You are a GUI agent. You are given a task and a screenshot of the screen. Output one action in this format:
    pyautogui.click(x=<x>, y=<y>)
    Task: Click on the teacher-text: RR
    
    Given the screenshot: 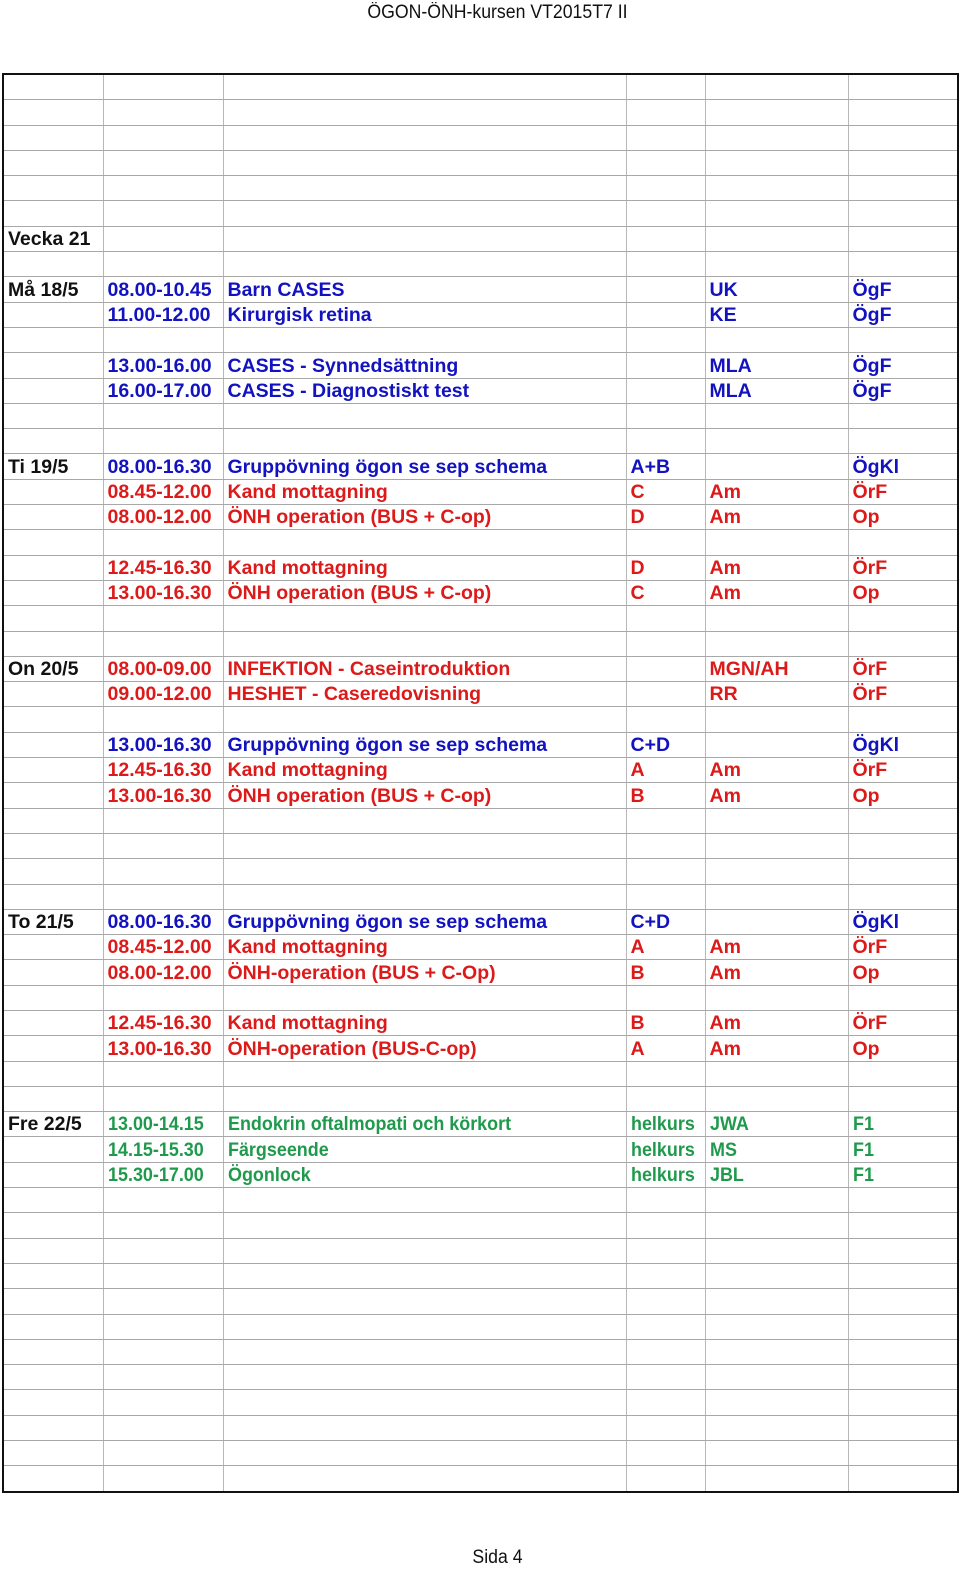 What is the action you would take?
    pyautogui.click(x=723, y=694)
    